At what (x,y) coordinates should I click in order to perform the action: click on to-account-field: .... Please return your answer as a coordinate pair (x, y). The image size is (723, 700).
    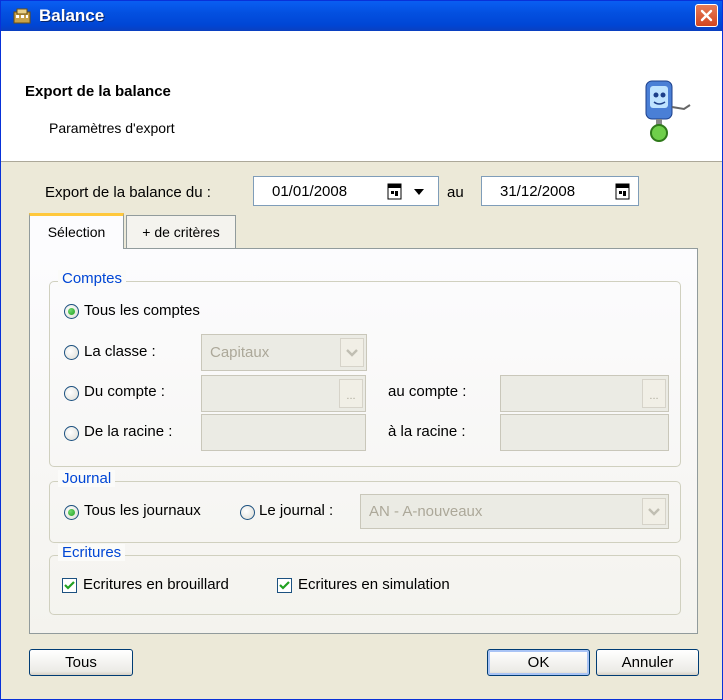
    Looking at the image, I should click on (584, 393).